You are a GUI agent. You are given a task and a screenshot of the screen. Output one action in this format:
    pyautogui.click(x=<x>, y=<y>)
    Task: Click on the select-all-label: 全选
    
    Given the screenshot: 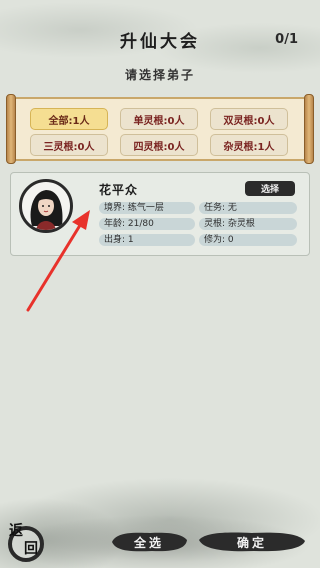 What is the action you would take?
    pyautogui.click(x=148, y=542)
    